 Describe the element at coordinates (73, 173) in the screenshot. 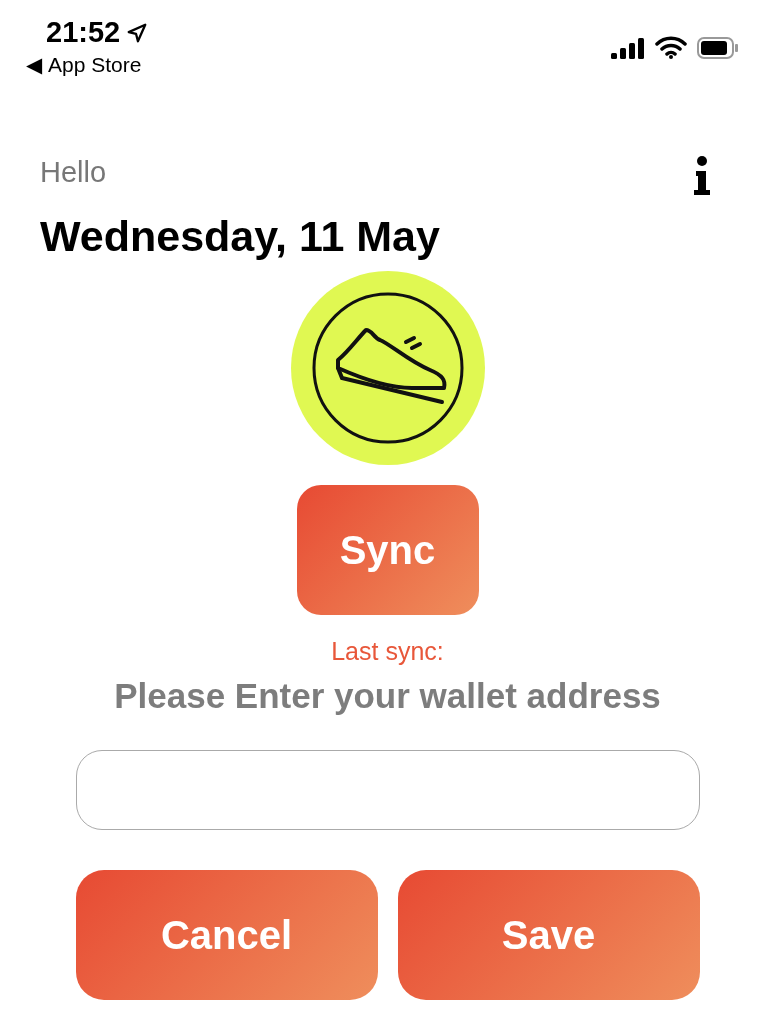

I see `greeting-text: Hello` at that location.